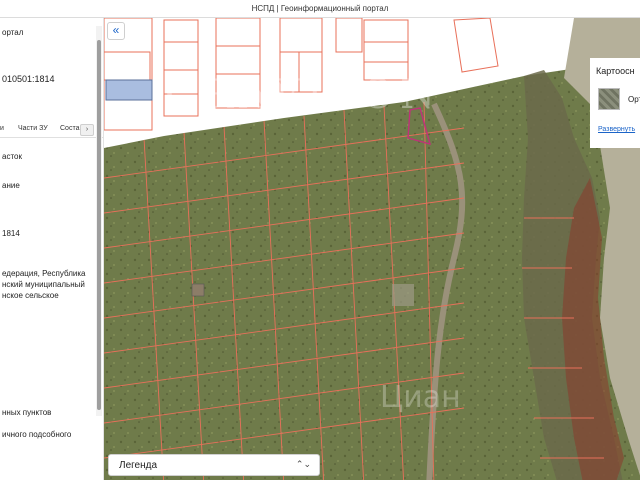 This screenshot has width=640, height=480. Describe the element at coordinates (33, 128) in the screenshot. I see `tab-parts: Части ЗУ` at that location.